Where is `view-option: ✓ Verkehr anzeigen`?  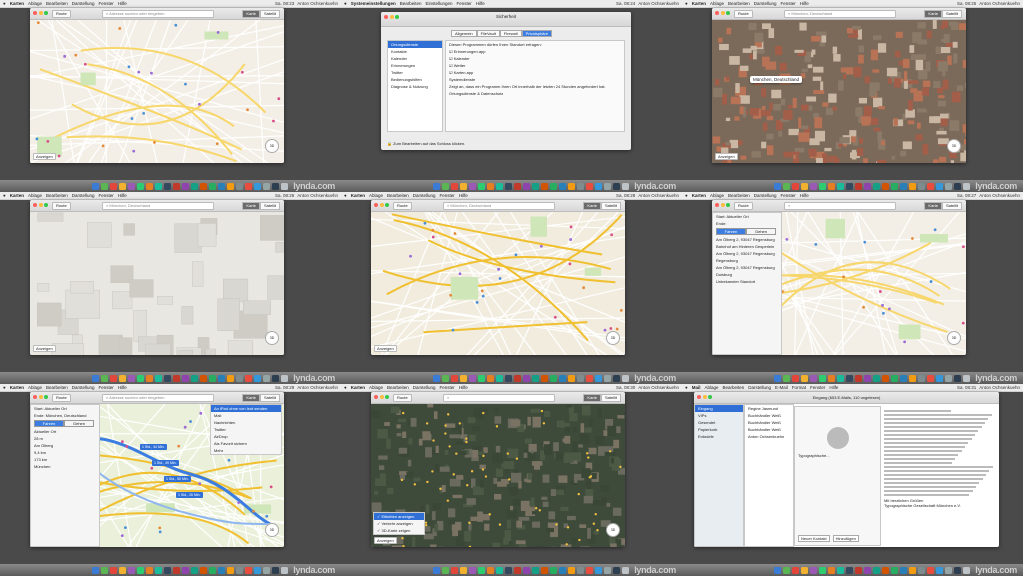 view-option: ✓ Verkehr anzeigen is located at coordinates (399, 523).